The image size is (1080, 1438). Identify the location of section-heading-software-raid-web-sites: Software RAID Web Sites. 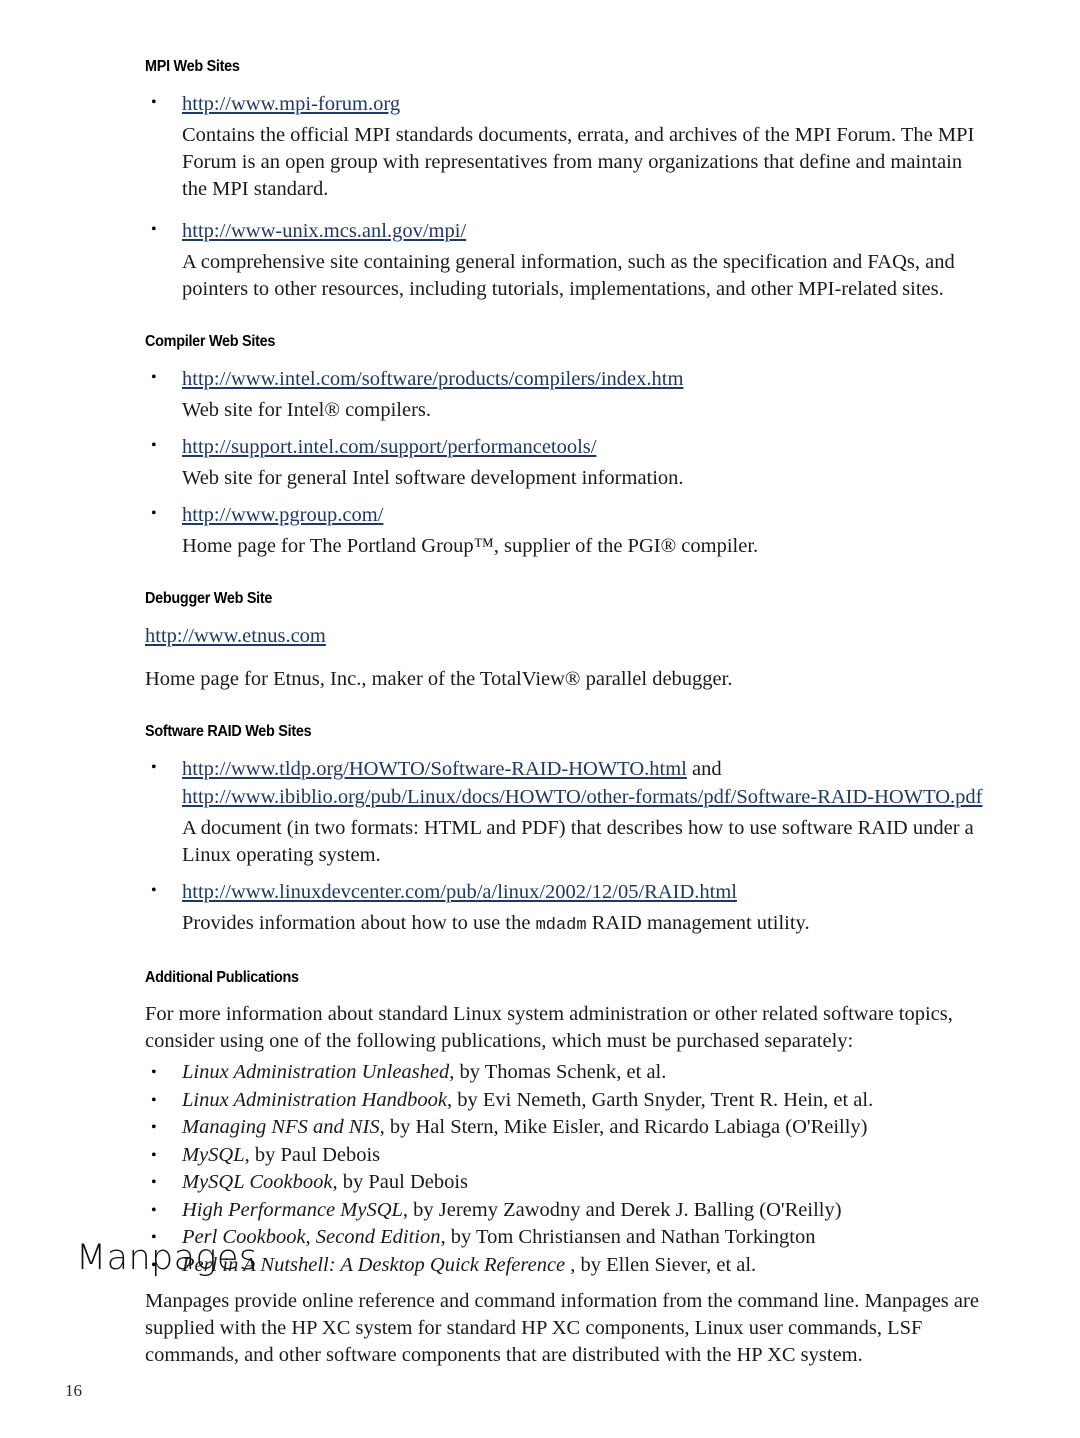
(228, 731).